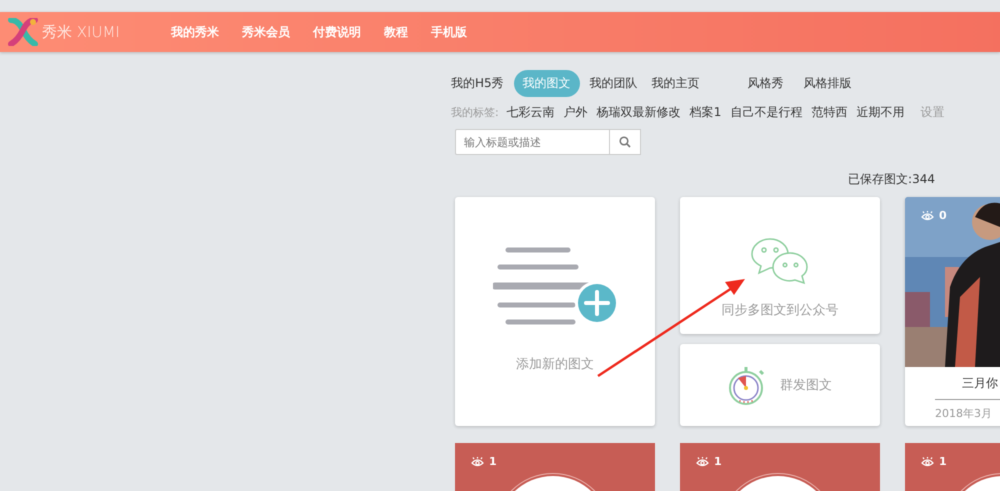 Image resolution: width=1000 pixels, height=491 pixels. I want to click on tag-link: 范特西, so click(829, 112).